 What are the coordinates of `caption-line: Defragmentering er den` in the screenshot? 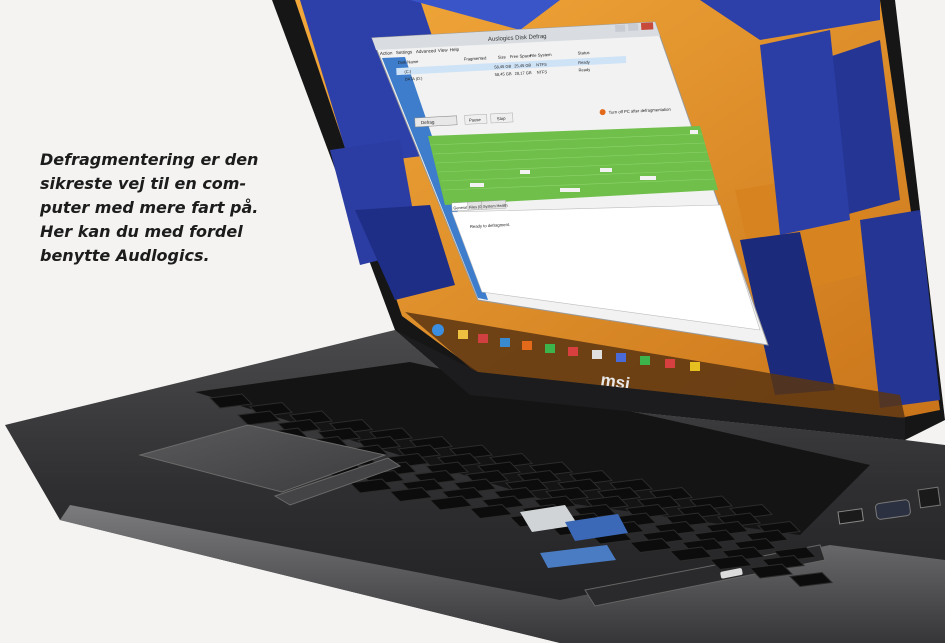 It's located at (149, 159).